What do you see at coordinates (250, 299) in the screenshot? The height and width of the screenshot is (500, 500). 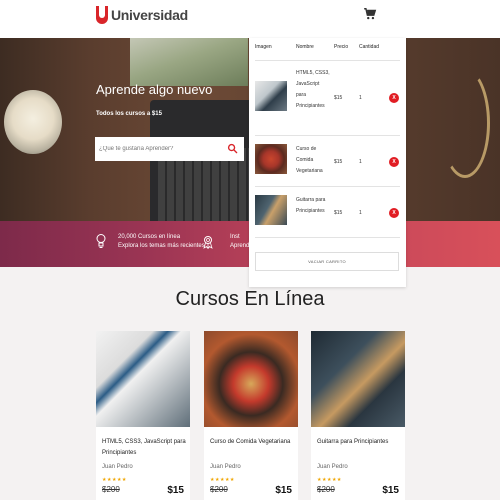 I see `courses-section-title: Cursos En Línea` at bounding box center [250, 299].